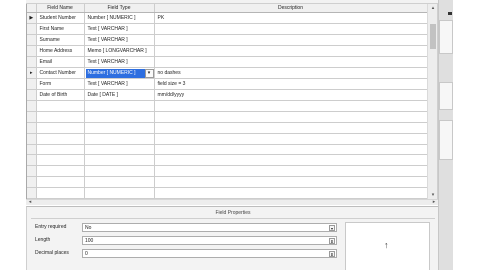 The height and width of the screenshot is (270, 480). What do you see at coordinates (291, 8) in the screenshot?
I see `header-description: Description` at bounding box center [291, 8].